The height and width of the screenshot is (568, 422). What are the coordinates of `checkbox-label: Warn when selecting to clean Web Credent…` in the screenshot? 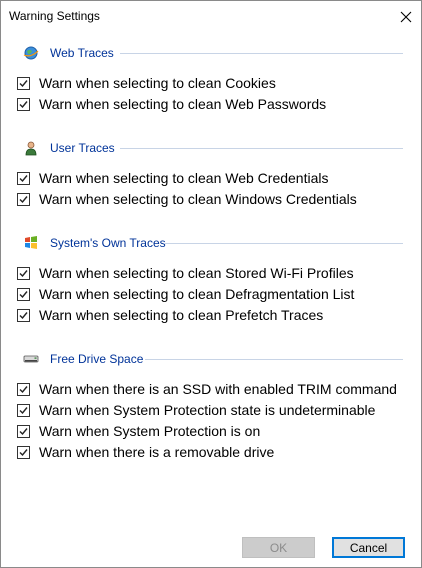 It's located at (184, 178).